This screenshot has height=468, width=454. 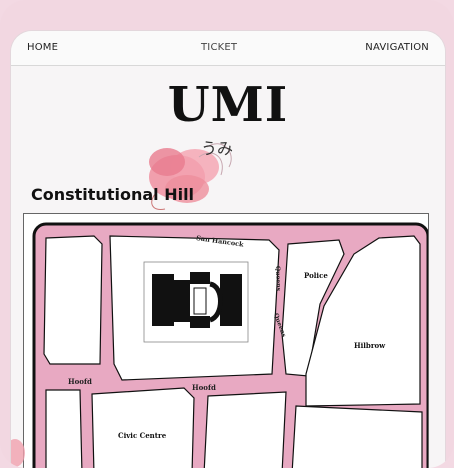 I want to click on block-bottom-right, so click(x=357, y=436).